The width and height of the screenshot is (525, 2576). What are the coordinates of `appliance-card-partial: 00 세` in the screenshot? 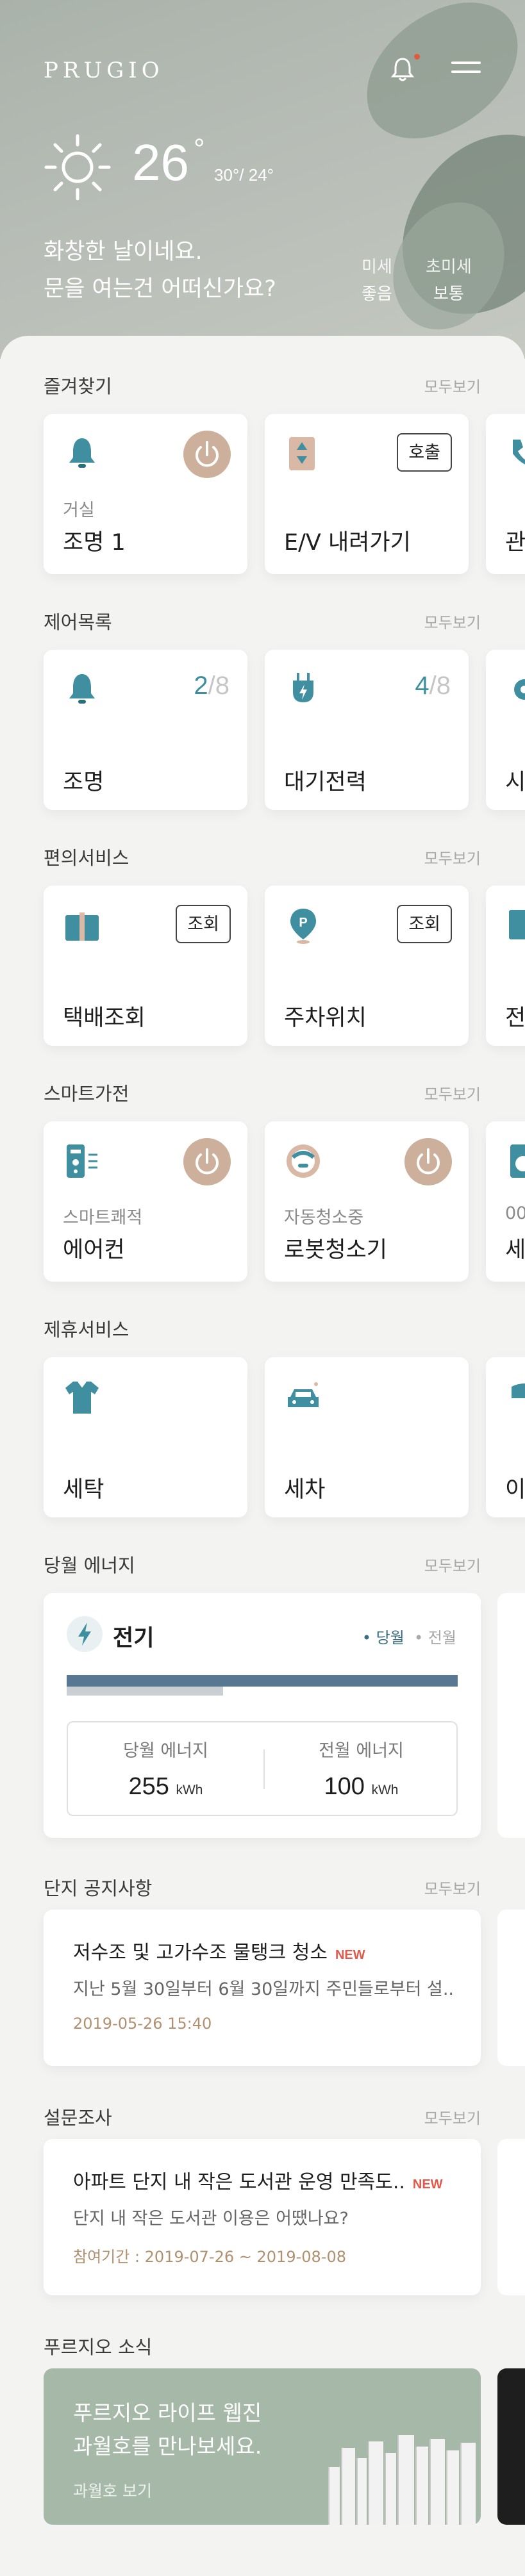 It's located at (506, 1201).